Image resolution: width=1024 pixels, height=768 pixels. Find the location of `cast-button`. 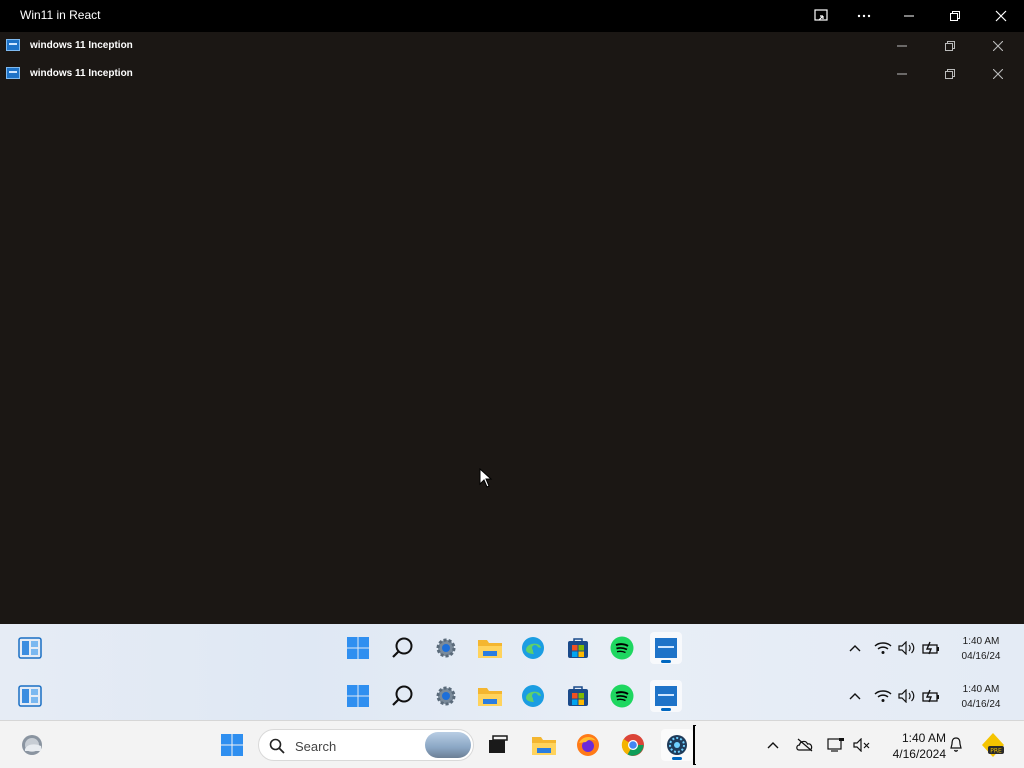

cast-button is located at coordinates (821, 16).